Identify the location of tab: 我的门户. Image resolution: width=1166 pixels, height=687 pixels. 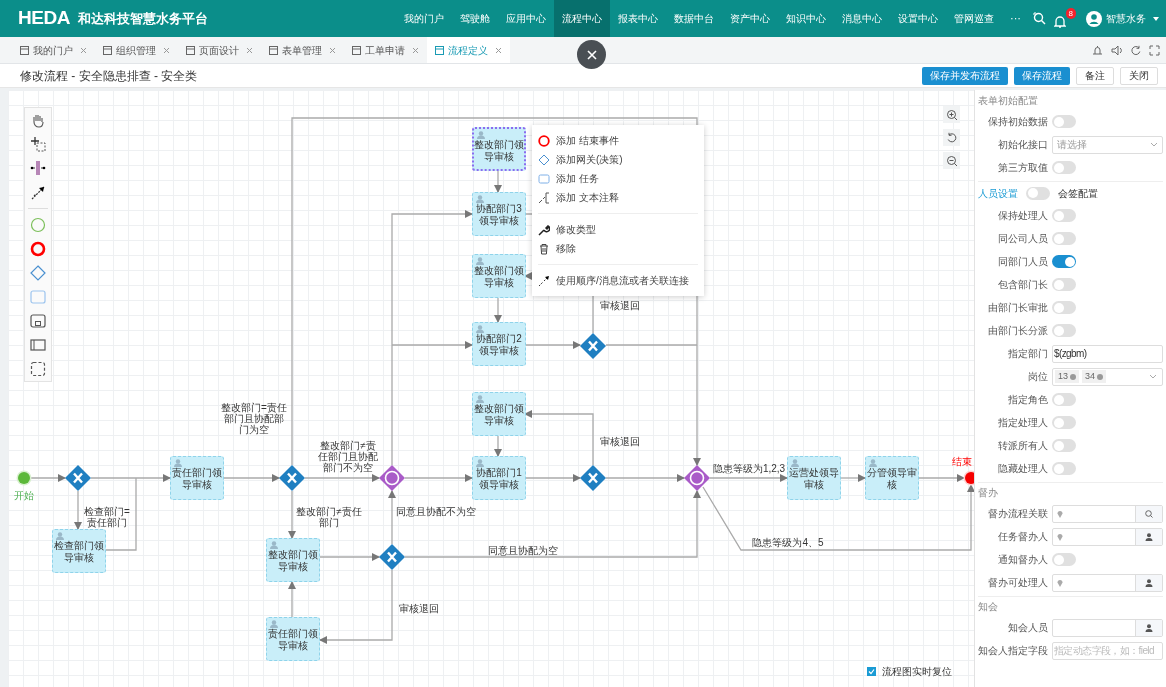
(53, 50).